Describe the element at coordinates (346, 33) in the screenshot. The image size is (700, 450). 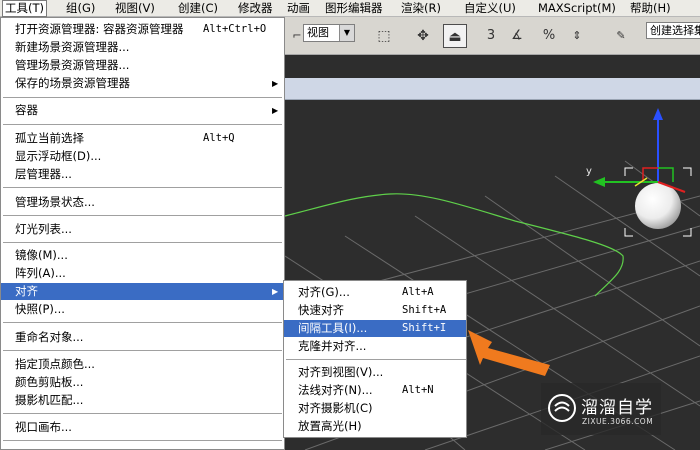
I see `chevron-down-icon: ▼` at that location.